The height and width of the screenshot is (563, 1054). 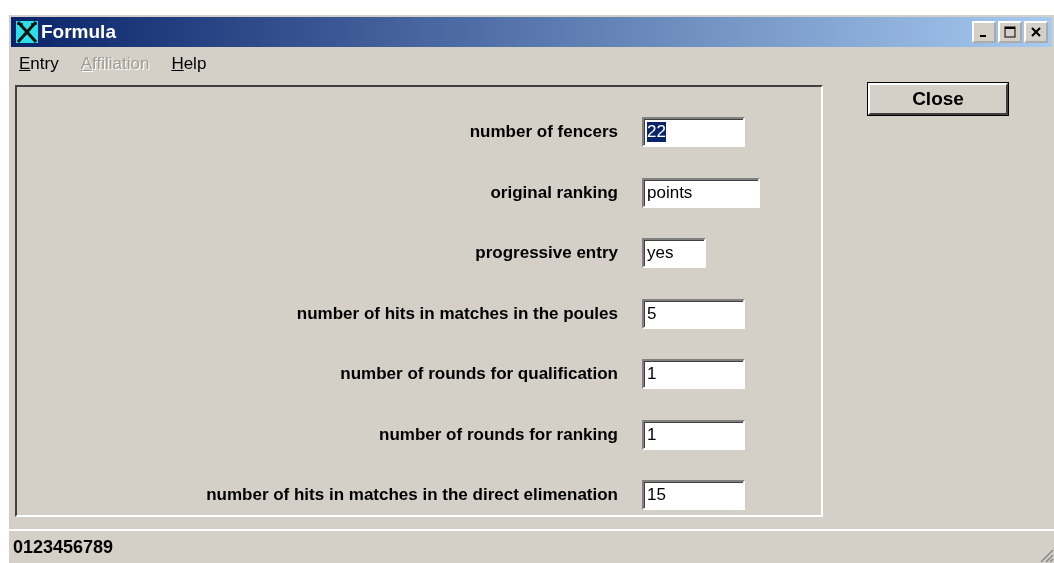 What do you see at coordinates (498, 434) in the screenshot?
I see `field-label: number of rounds for ranking` at bounding box center [498, 434].